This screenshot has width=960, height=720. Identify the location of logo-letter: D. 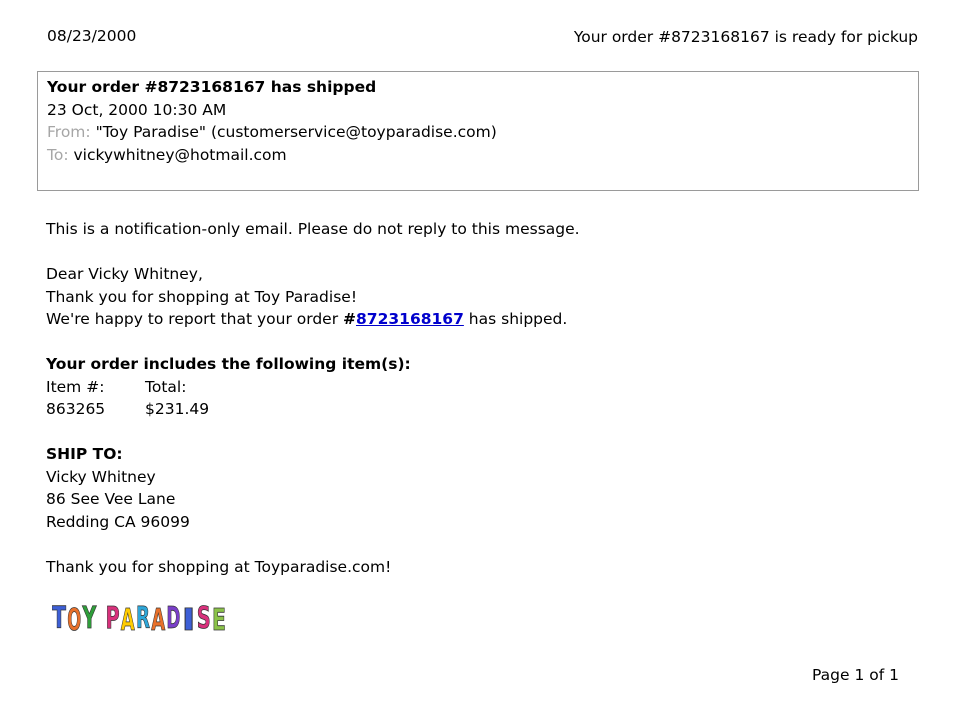
(173, 618).